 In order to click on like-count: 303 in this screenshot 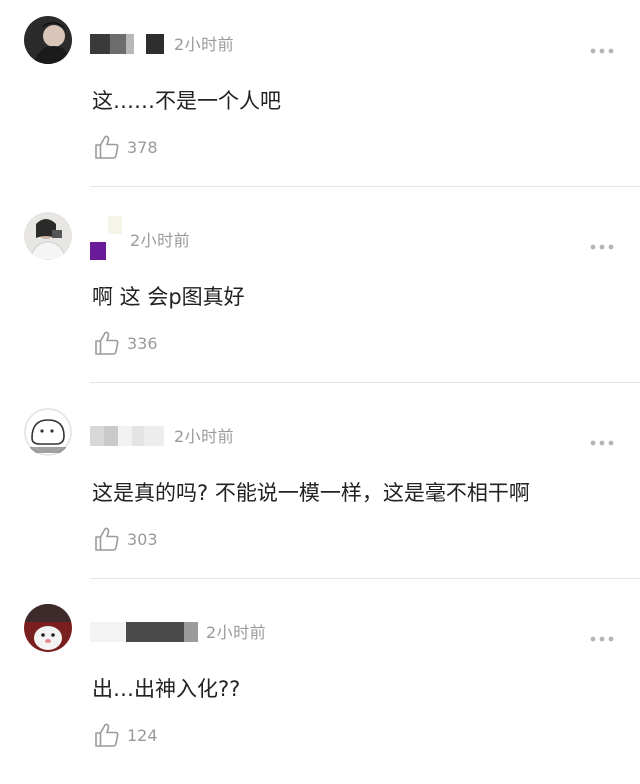, I will do `click(142, 539)`.